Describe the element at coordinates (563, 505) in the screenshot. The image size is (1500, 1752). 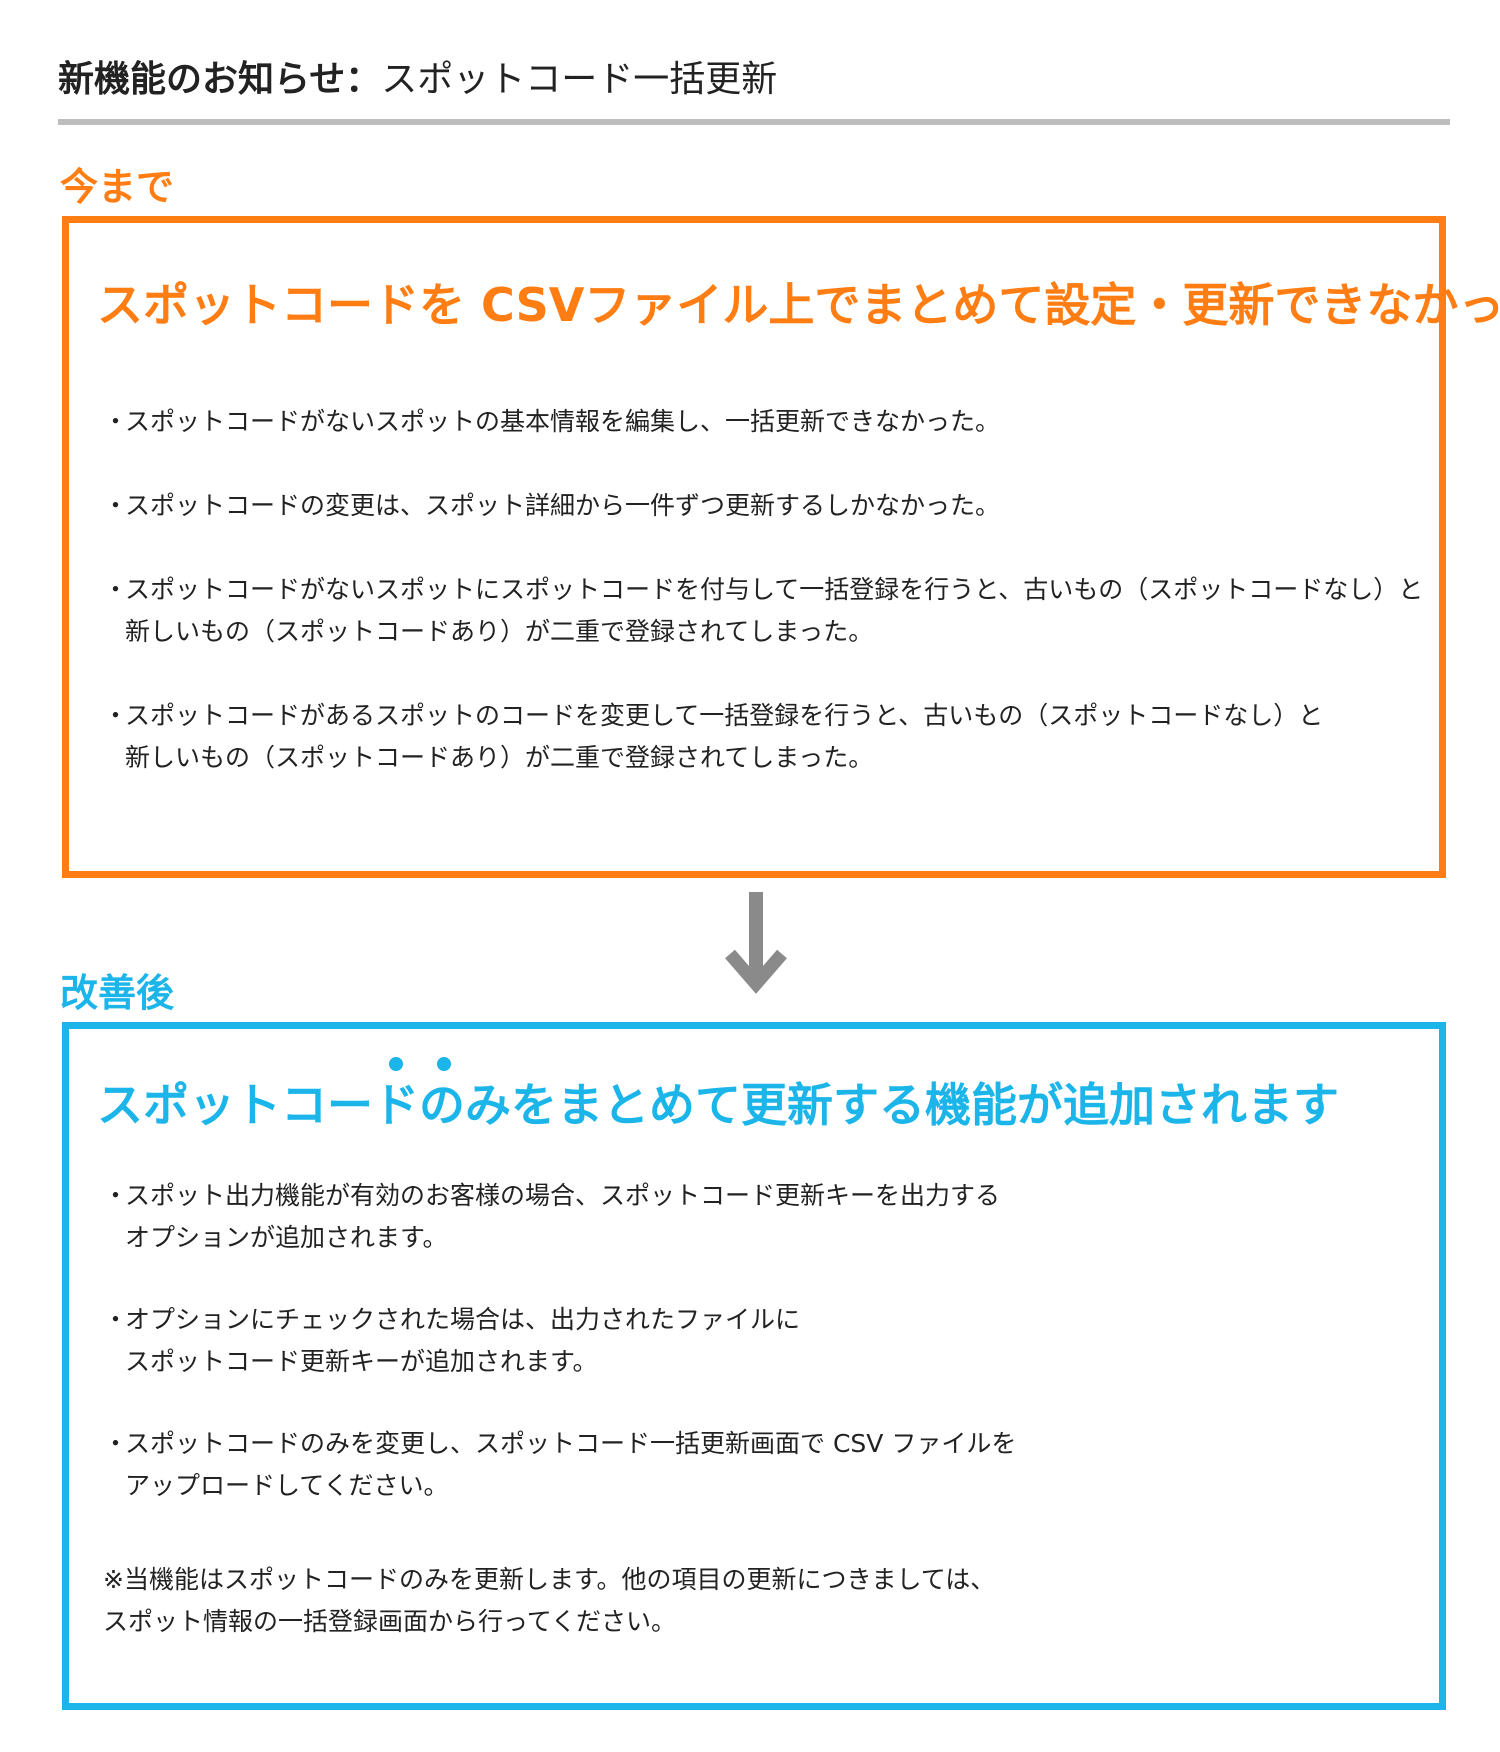
I see `list-item-line: スポットコードの変更は、スポット詳細から一件ずつ更新するしかなかった。` at that location.